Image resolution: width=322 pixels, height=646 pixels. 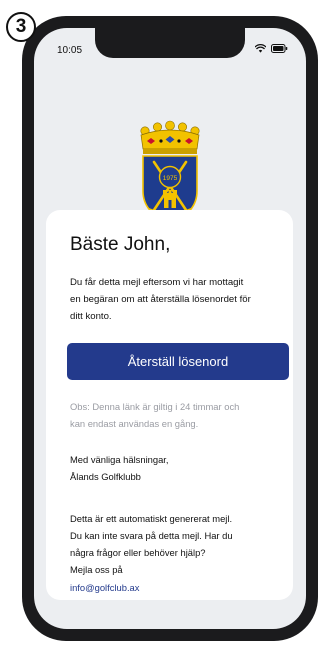 I want to click on status-bar-icons, so click(x=271, y=48).